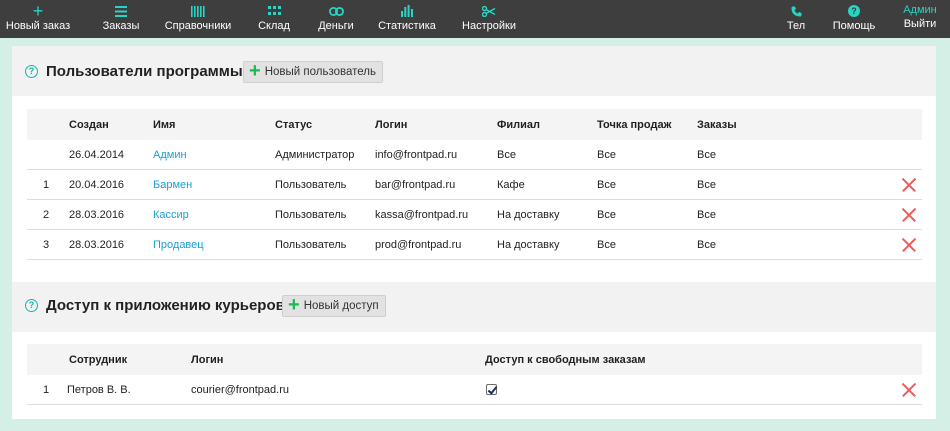  Describe the element at coordinates (165, 305) in the screenshot. I see `couriers-section-title: Доступ к приложению курьеров` at that location.